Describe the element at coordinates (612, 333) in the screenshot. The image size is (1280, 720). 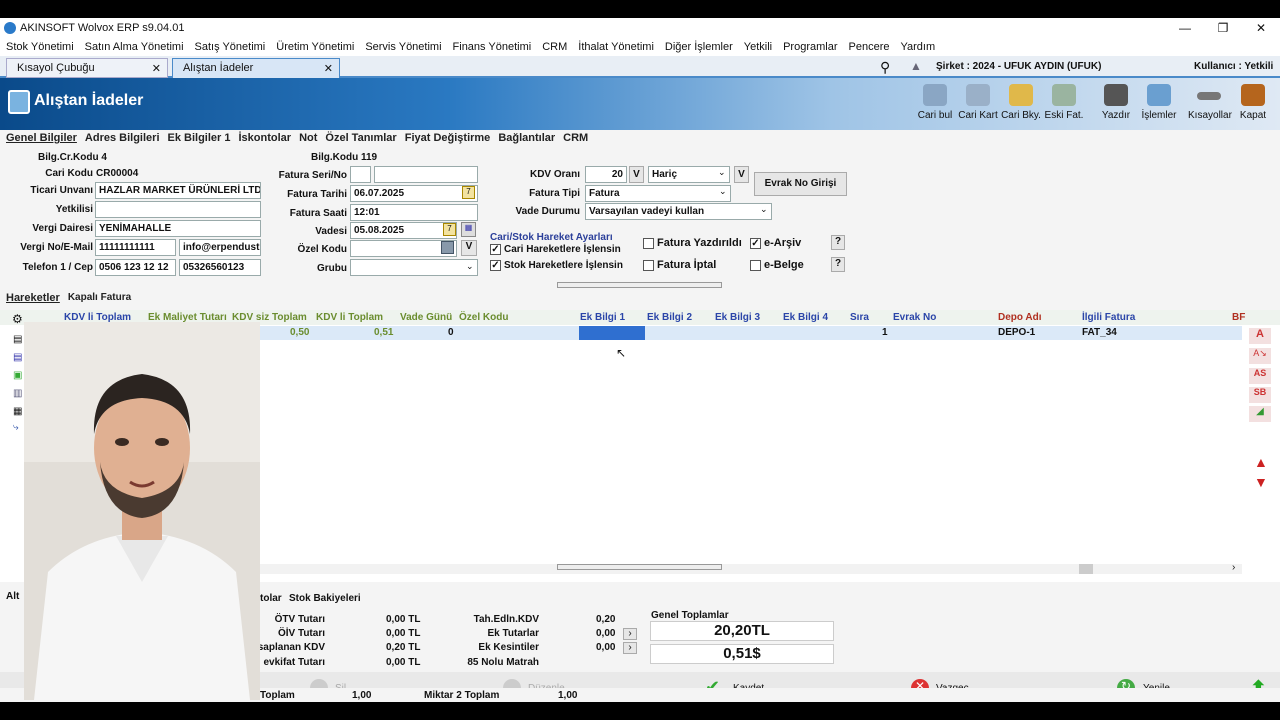
I see `selected-cell` at that location.